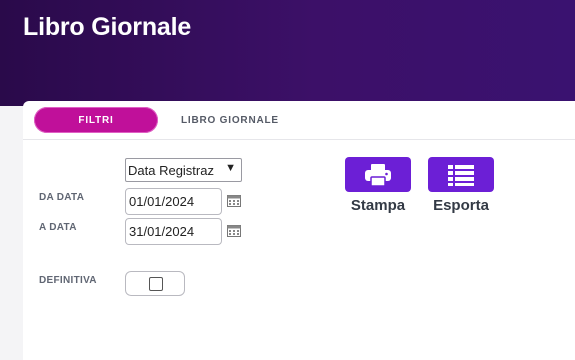 The height and width of the screenshot is (360, 575). Describe the element at coordinates (230, 120) in the screenshot. I see `tab-libro-giornale: LIBRO GIORNALE` at that location.